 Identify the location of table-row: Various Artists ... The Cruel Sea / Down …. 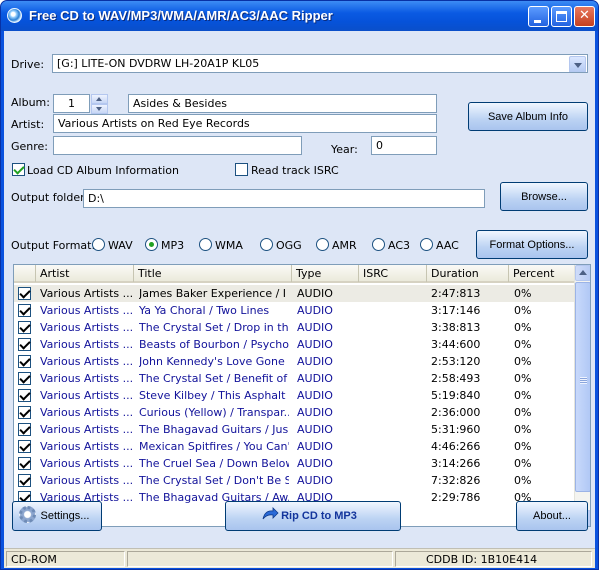
(295, 463).